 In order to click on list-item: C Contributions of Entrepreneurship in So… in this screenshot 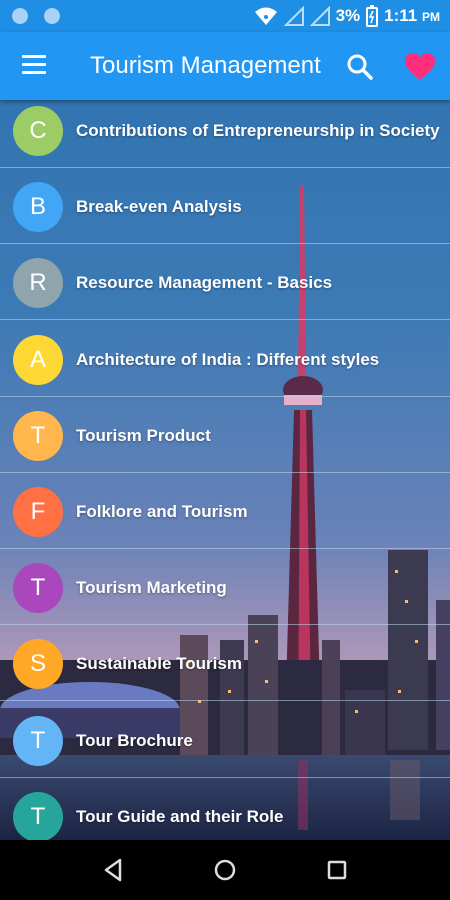, I will do `click(225, 134)`.